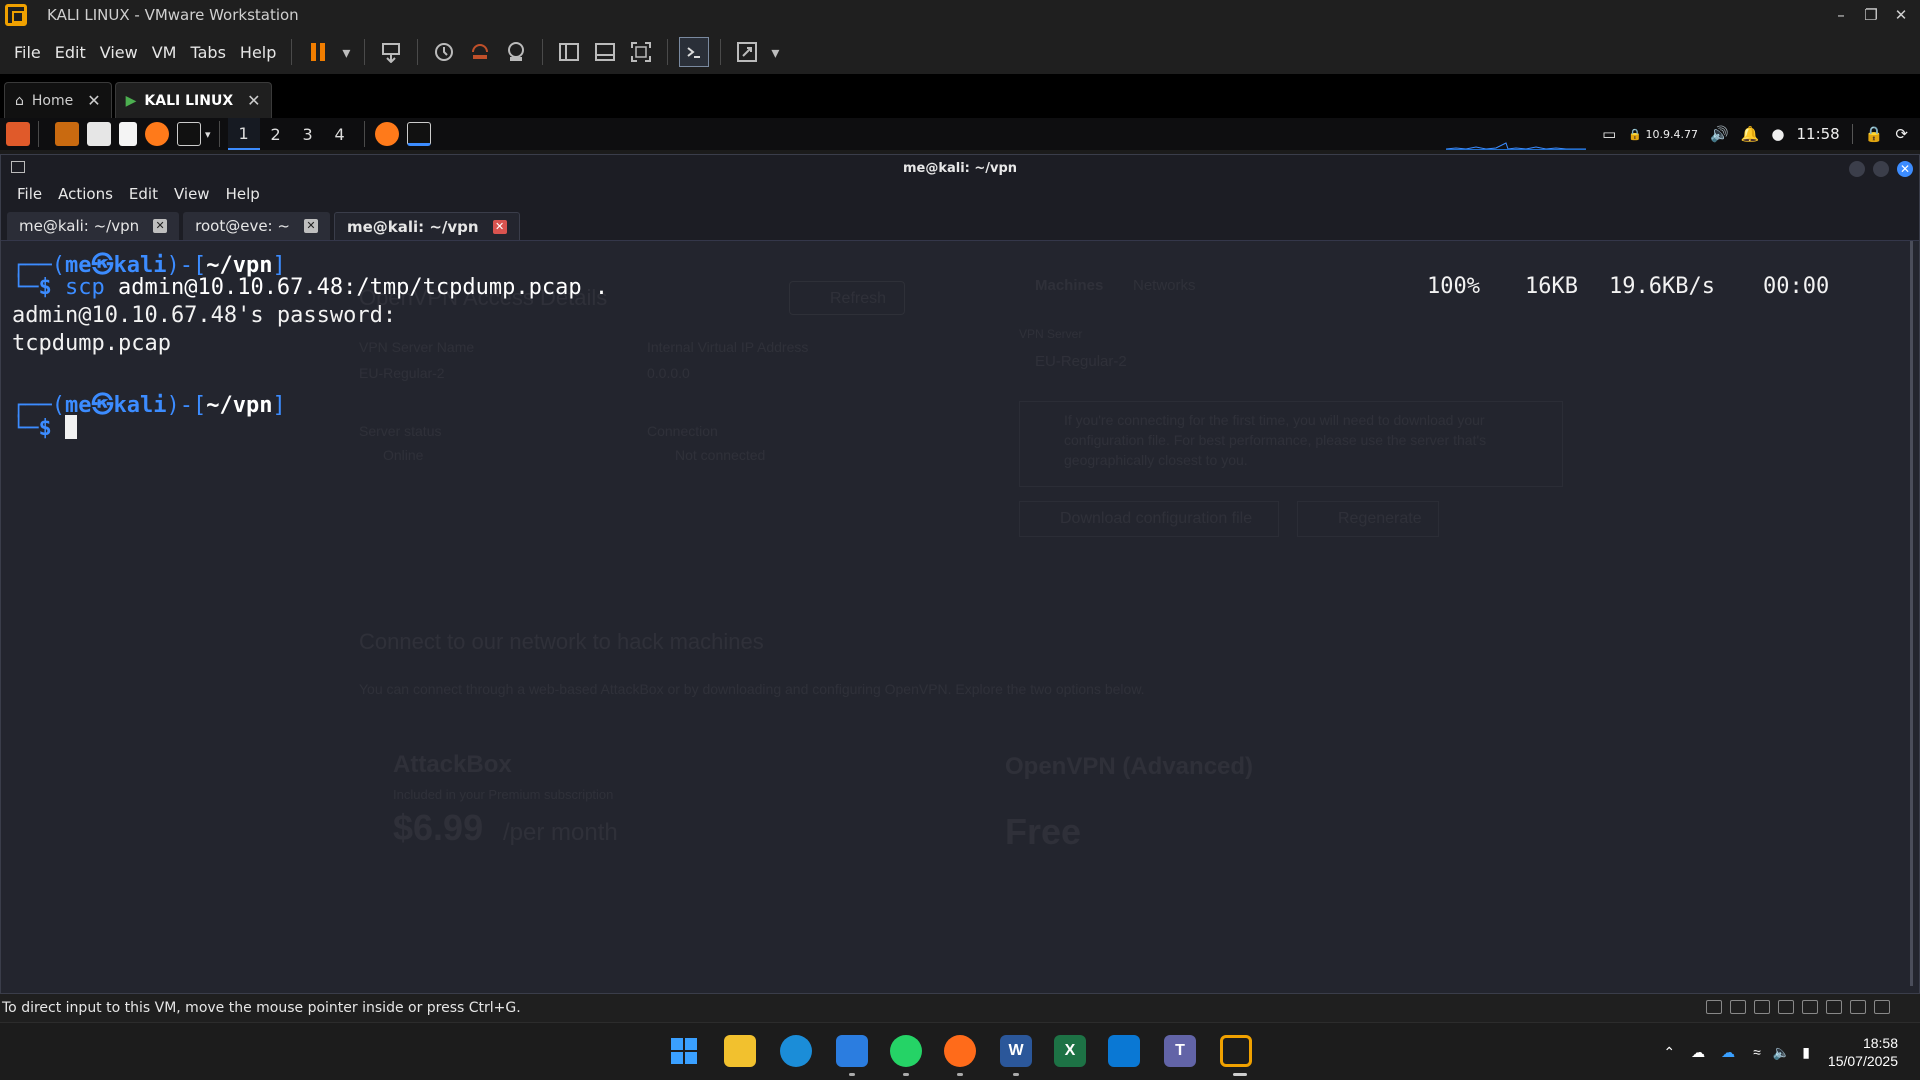 The height and width of the screenshot is (1080, 1920). What do you see at coordinates (1124, 1051) in the screenshot?
I see `vscode-icon` at bounding box center [1124, 1051].